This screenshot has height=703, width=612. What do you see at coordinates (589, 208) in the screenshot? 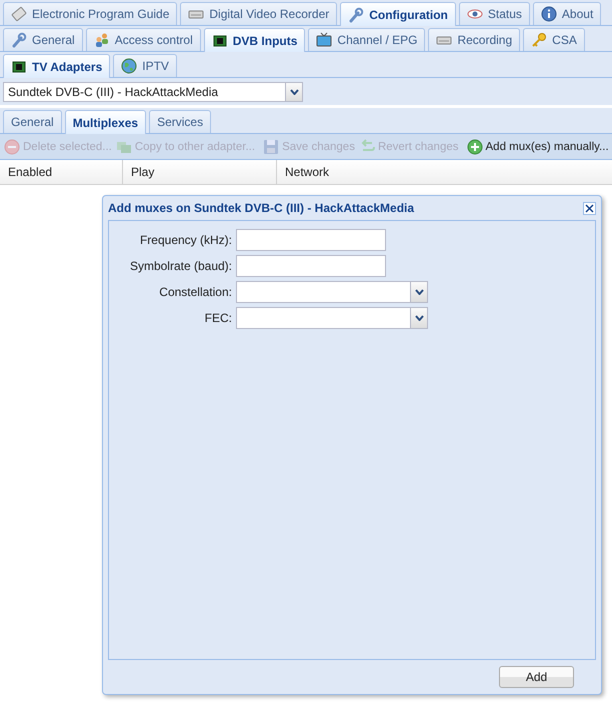
I see `close-icon` at bounding box center [589, 208].